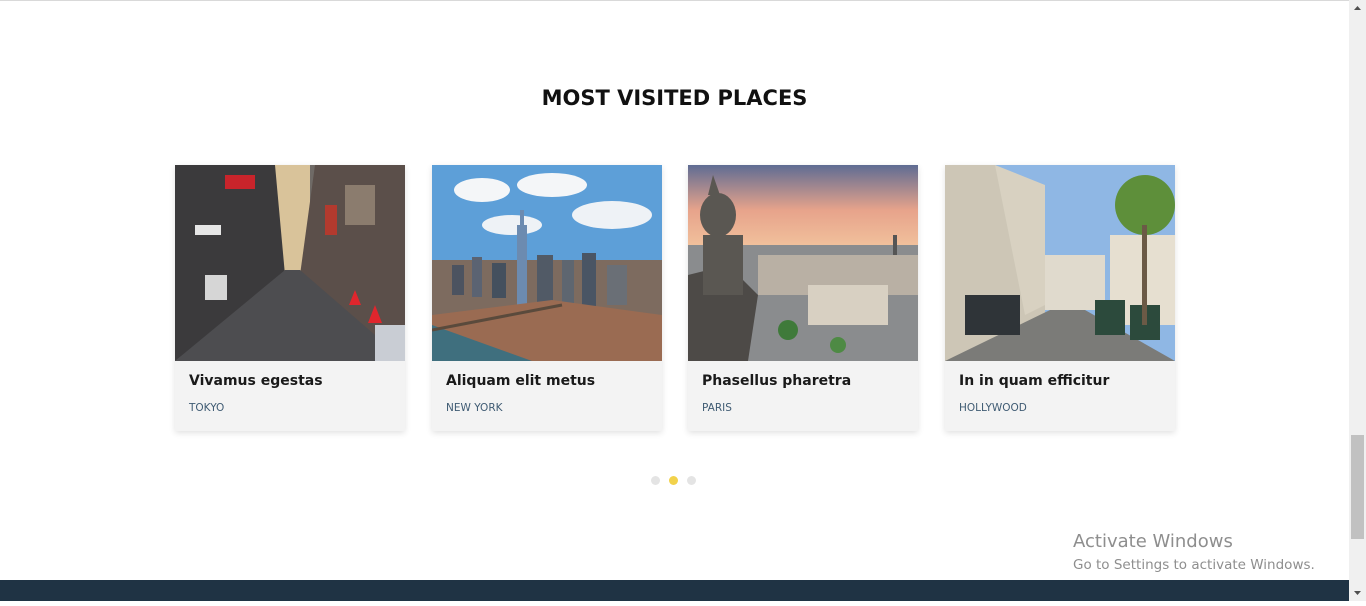 The image size is (1366, 606). I want to click on top-divider, so click(674, 0).